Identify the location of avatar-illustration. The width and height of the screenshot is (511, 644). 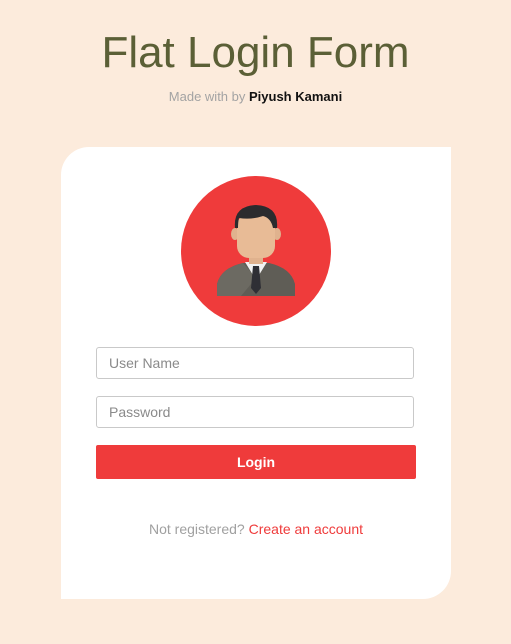
(256, 250).